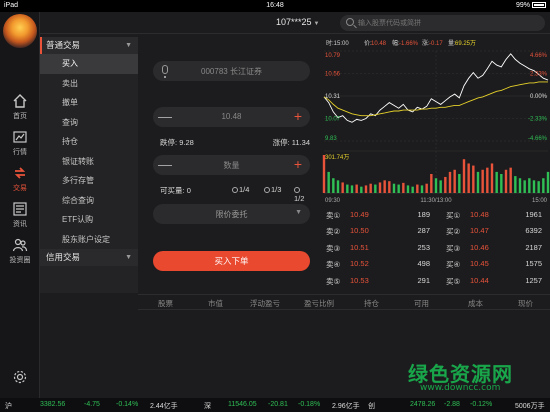  I want to click on chart-header-pct: -1.66%, so click(409, 44).